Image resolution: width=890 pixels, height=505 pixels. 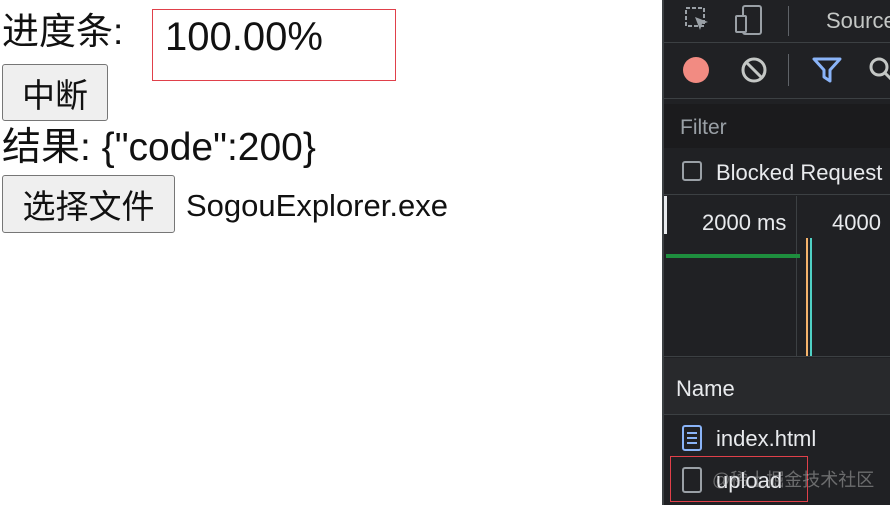 I want to click on timeline-gridline, so click(x=796, y=276).